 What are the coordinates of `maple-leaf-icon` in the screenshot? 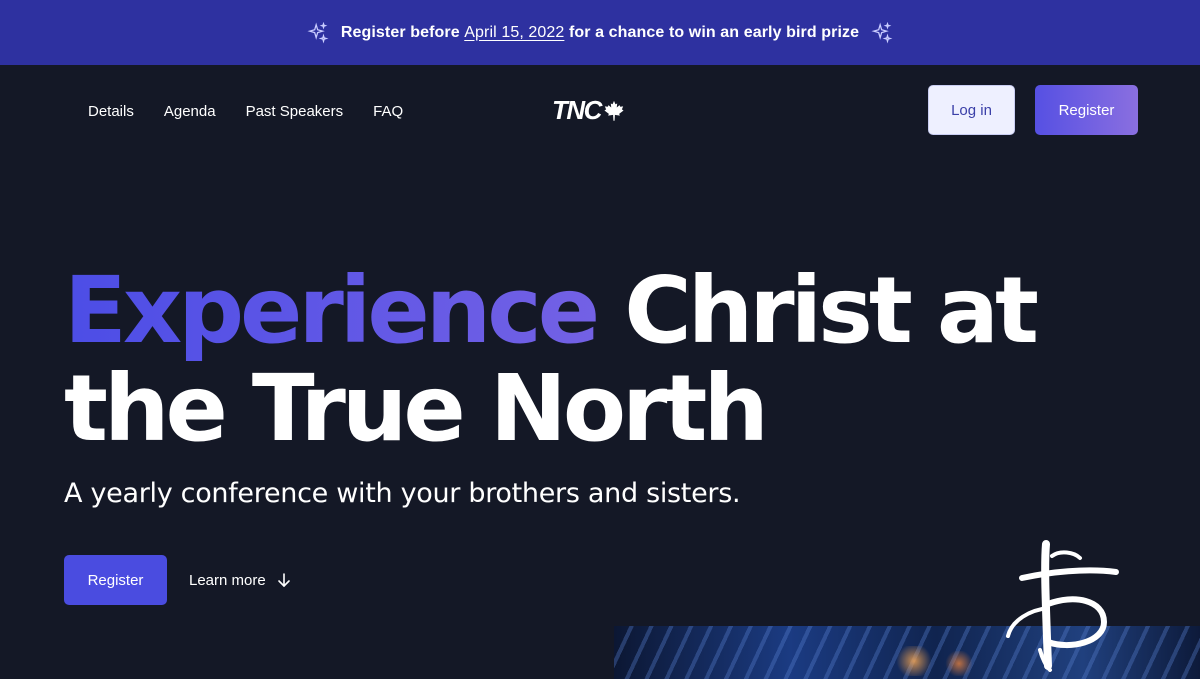 It's located at (614, 110).